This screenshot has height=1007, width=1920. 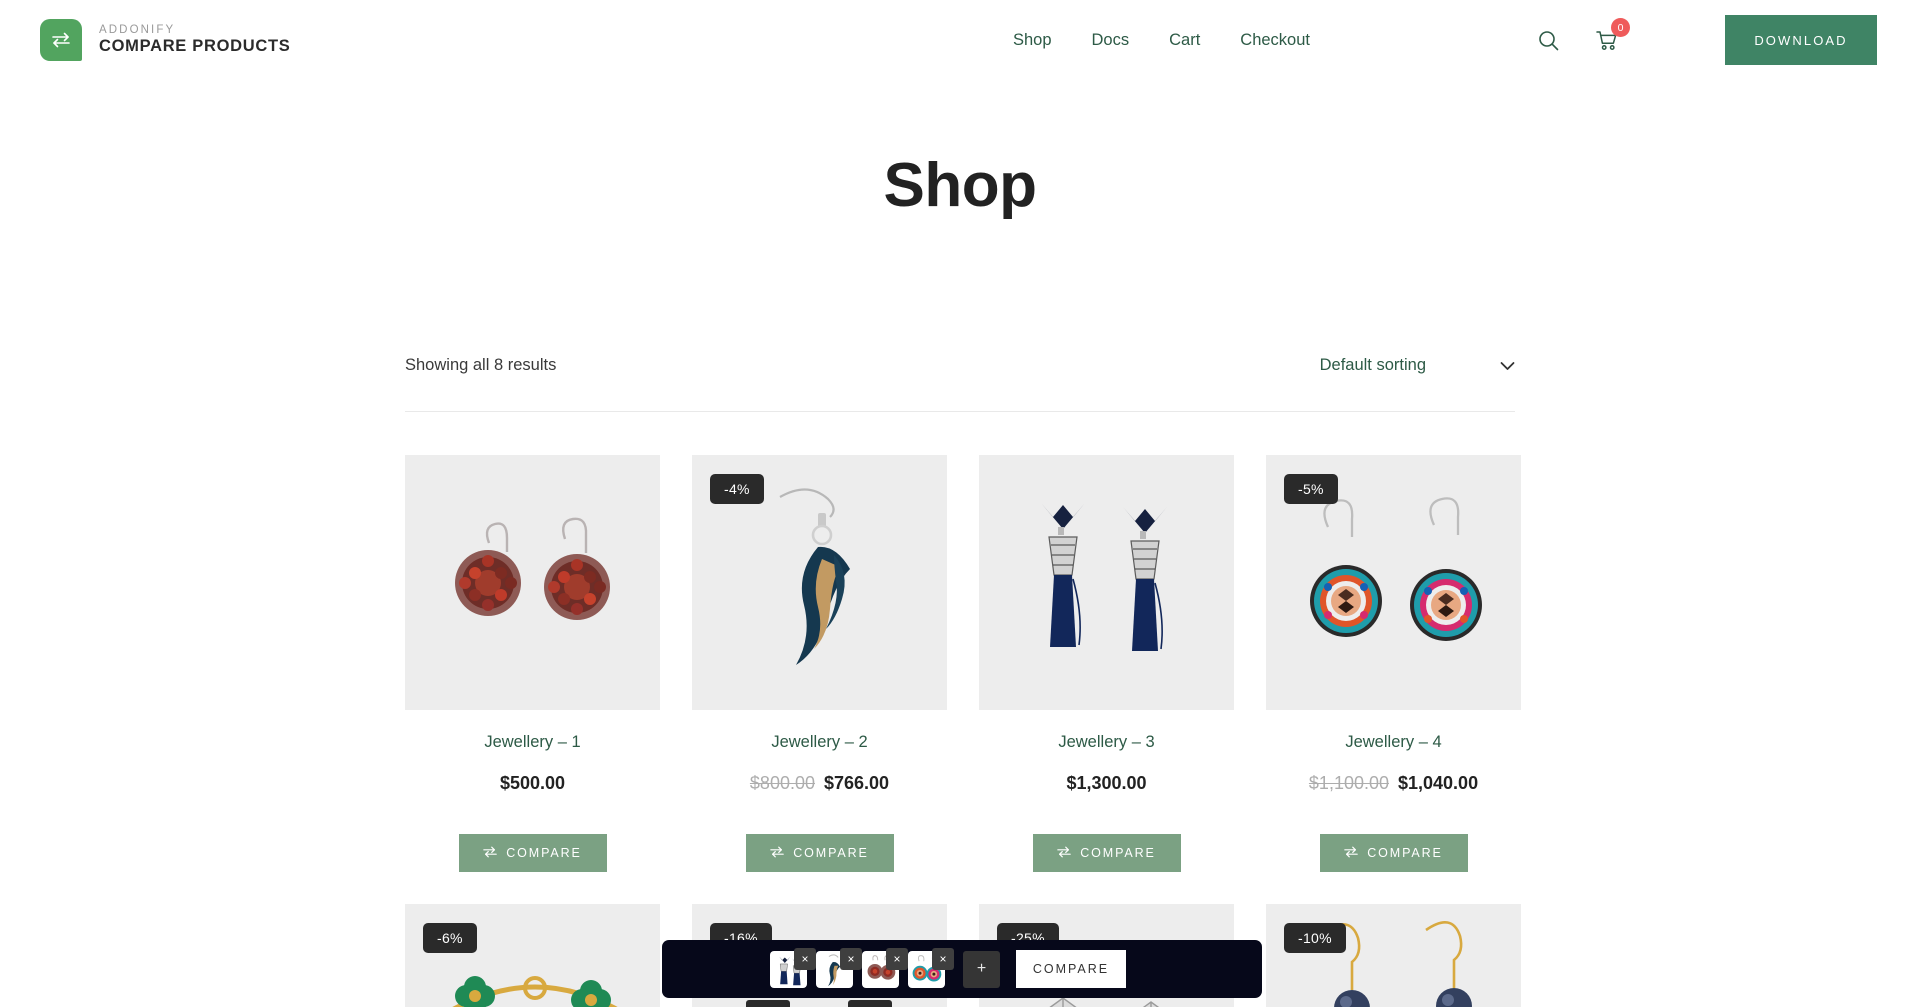 What do you see at coordinates (1311, 489) in the screenshot?
I see `discount-badge: -5%` at bounding box center [1311, 489].